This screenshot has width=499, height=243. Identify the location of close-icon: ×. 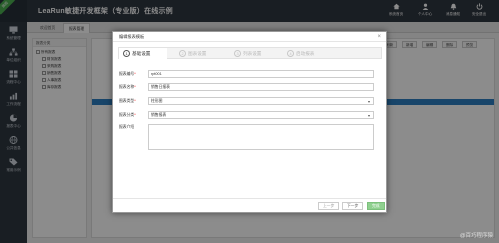
(379, 37).